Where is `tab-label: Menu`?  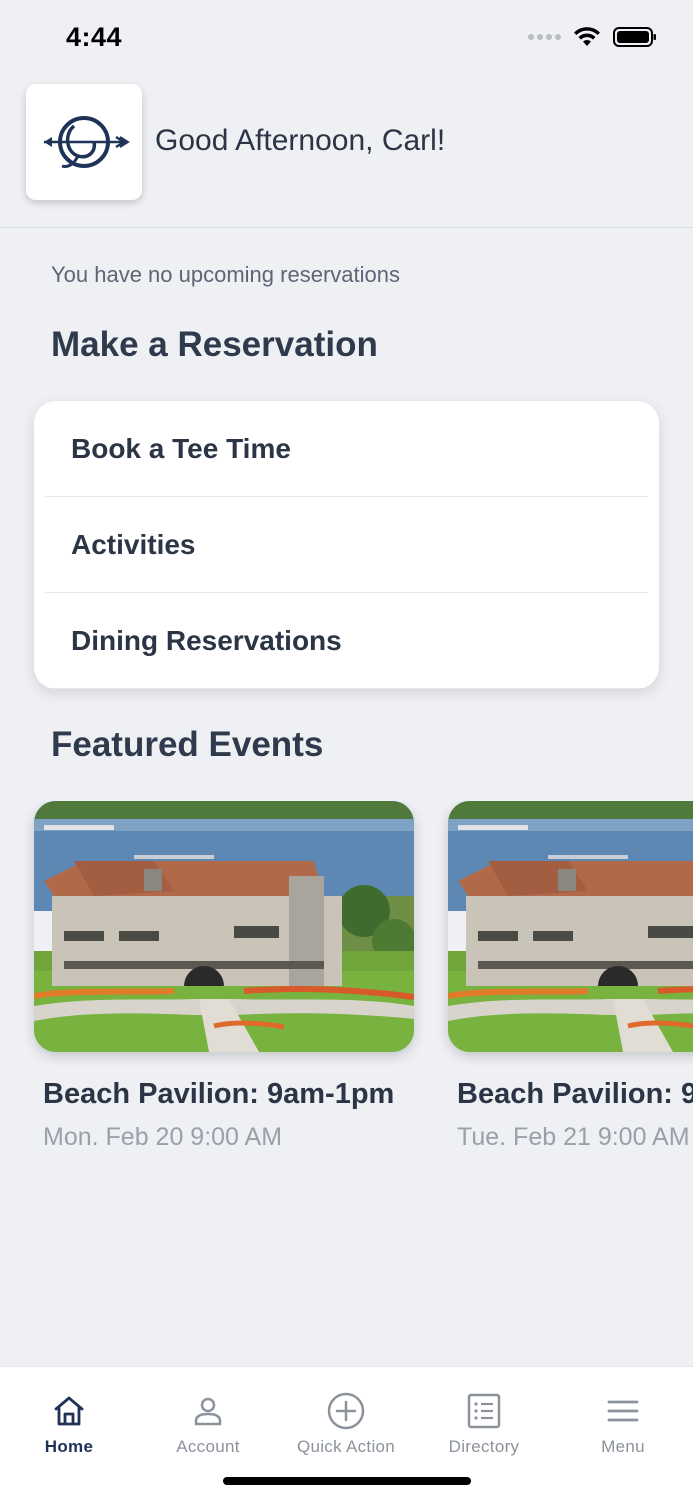 tab-label: Menu is located at coordinates (623, 1446).